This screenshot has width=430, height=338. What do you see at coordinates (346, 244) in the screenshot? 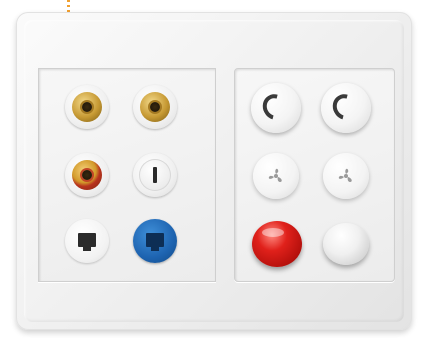
I see `white-push-button` at bounding box center [346, 244].